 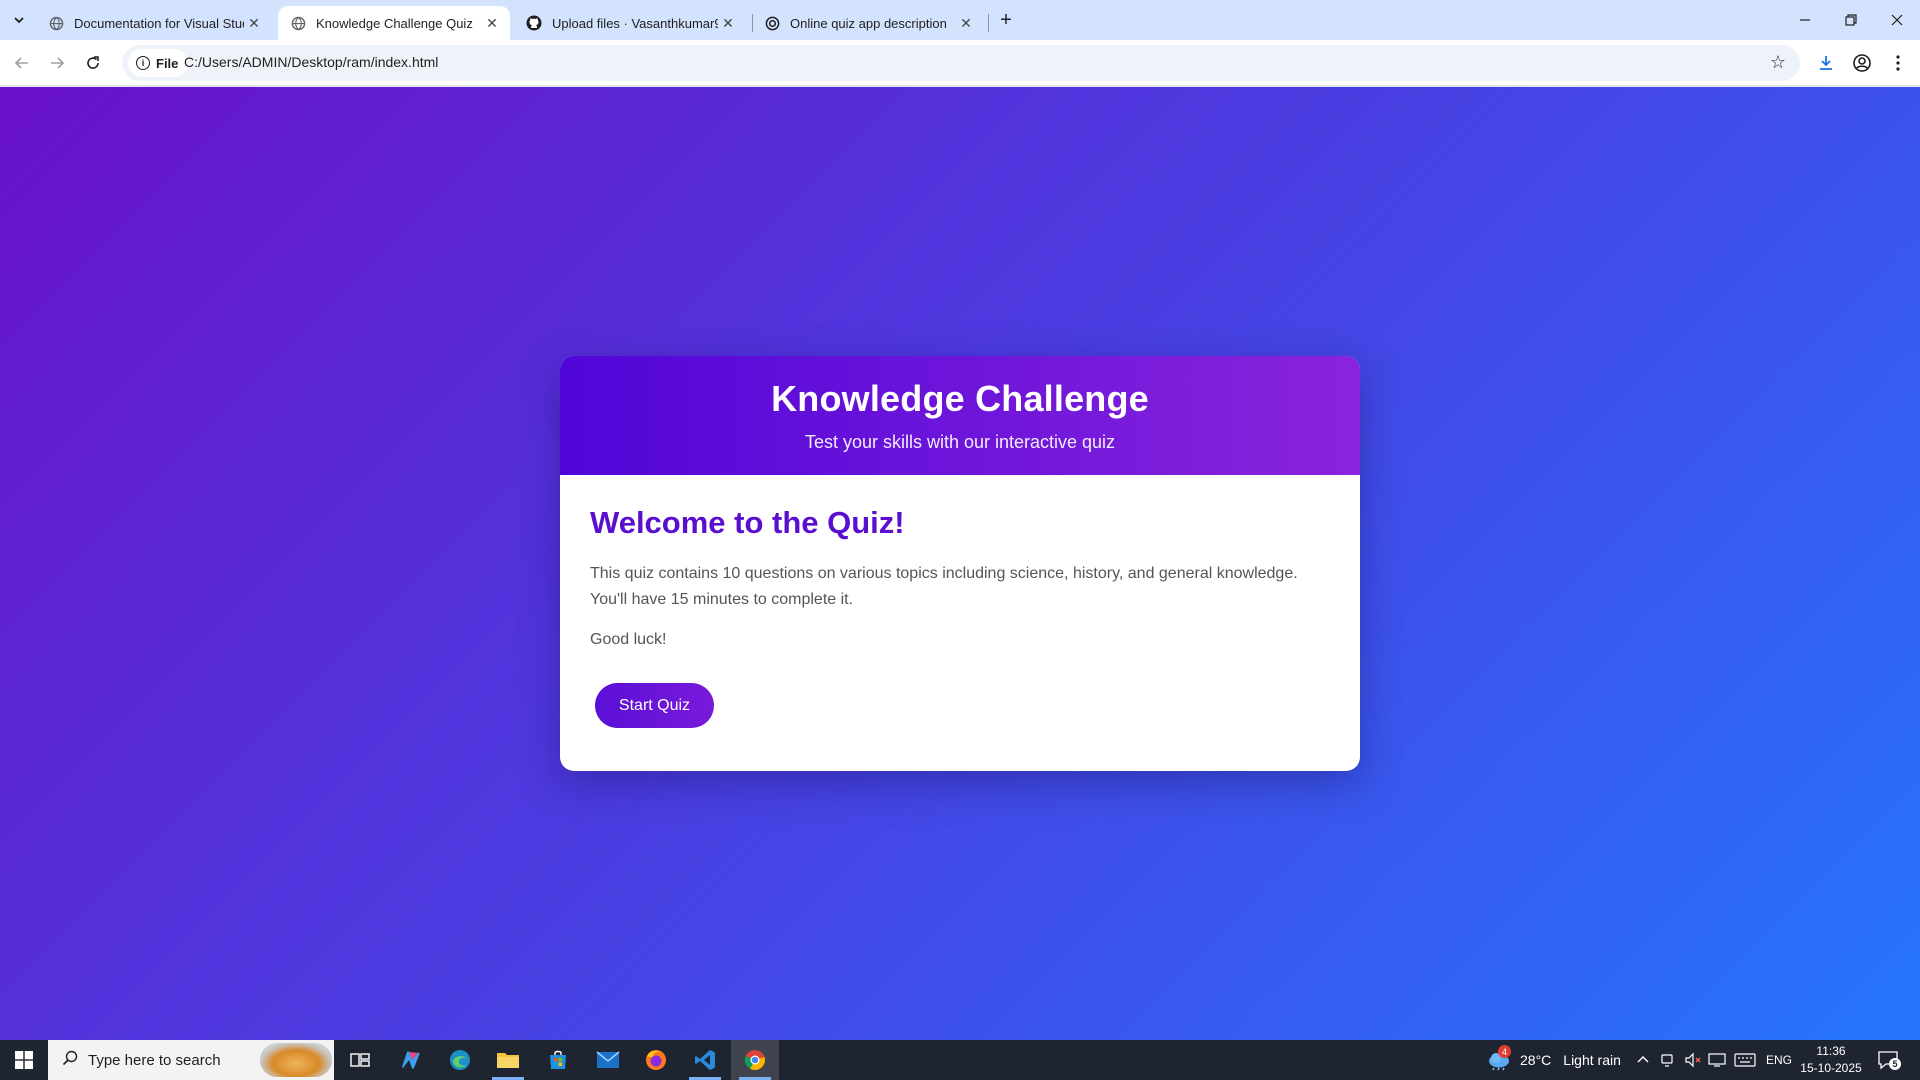 What do you see at coordinates (628, 639) in the screenshot?
I see `good-luck-text: Good luck!` at bounding box center [628, 639].